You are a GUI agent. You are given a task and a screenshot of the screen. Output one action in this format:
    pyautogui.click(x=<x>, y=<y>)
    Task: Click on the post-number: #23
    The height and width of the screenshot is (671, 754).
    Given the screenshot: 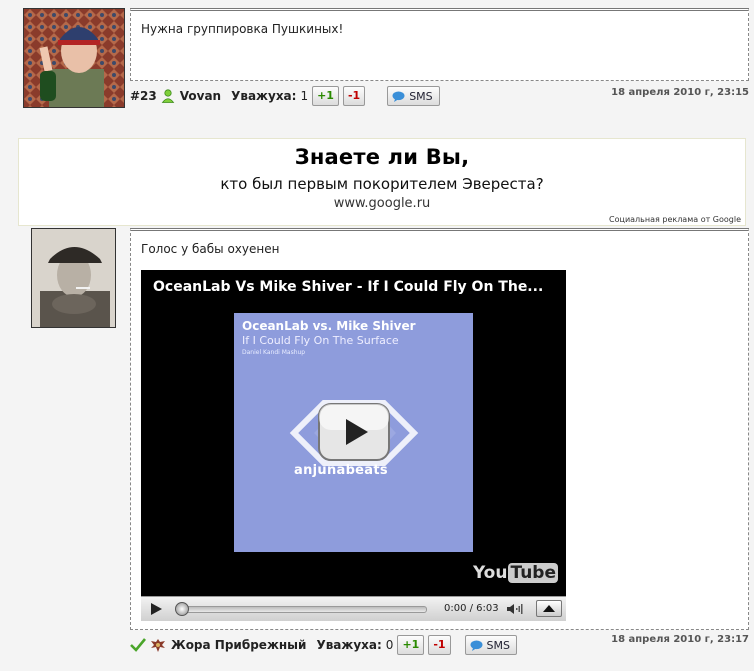 What is the action you would take?
    pyautogui.click(x=143, y=96)
    